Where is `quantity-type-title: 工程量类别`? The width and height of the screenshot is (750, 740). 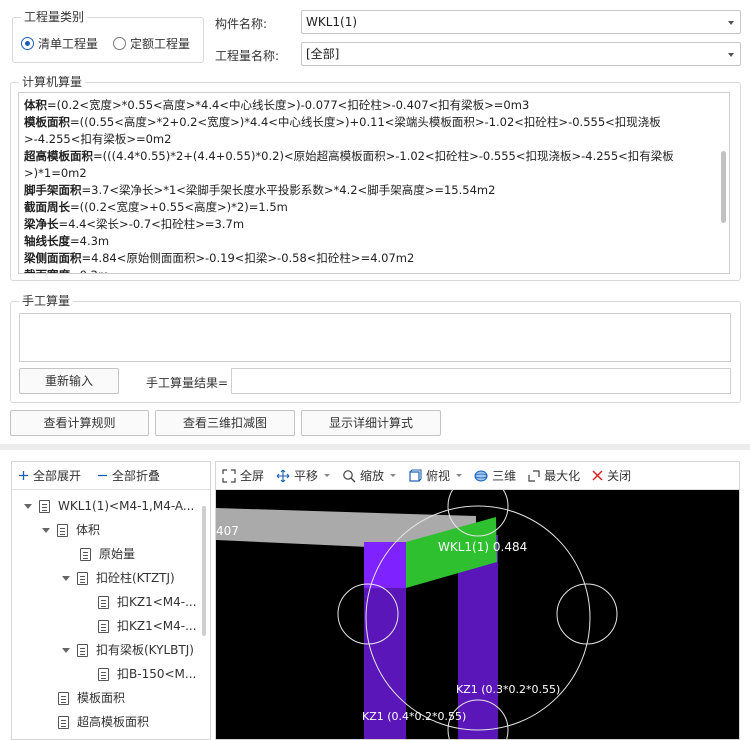
quantity-type-title: 工程量类别 is located at coordinates (54, 17).